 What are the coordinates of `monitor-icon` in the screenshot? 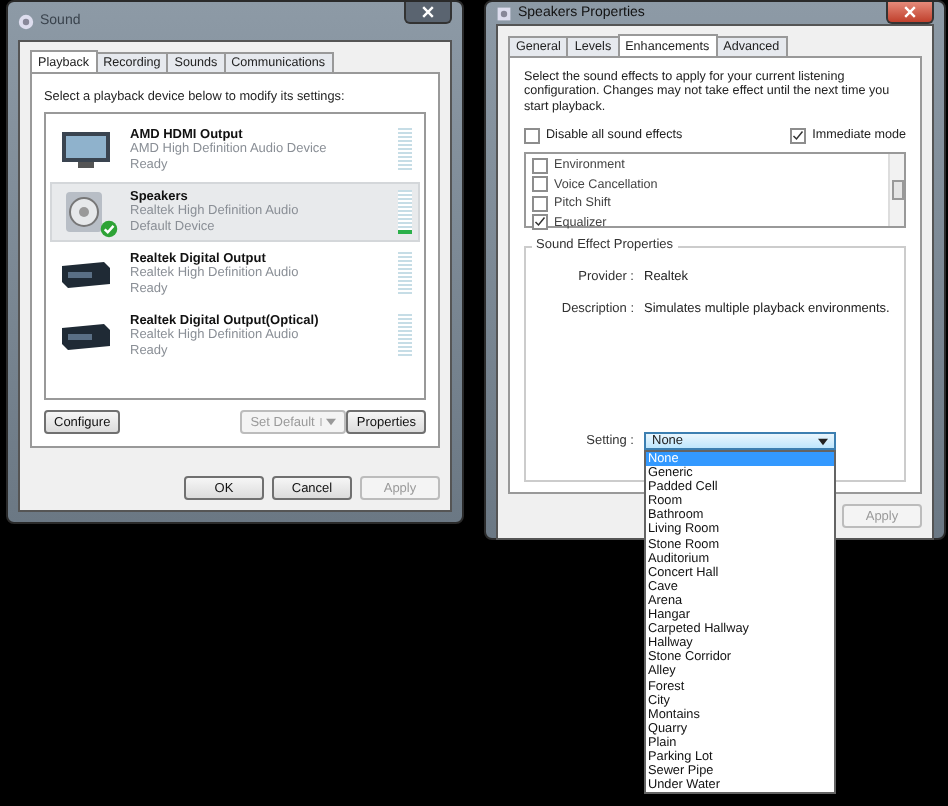 It's located at (86, 150).